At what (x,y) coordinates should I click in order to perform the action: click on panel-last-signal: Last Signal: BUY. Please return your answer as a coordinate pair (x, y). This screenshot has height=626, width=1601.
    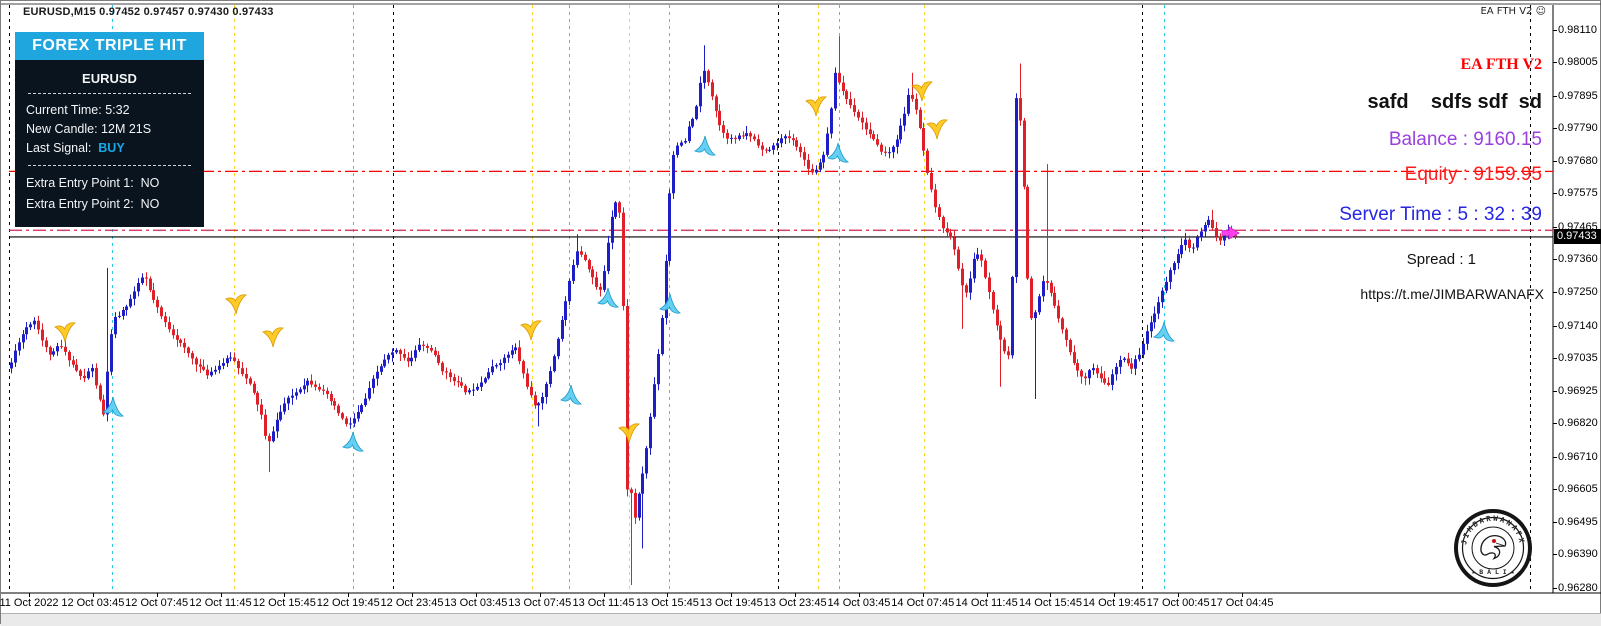
    Looking at the image, I should click on (109, 148).